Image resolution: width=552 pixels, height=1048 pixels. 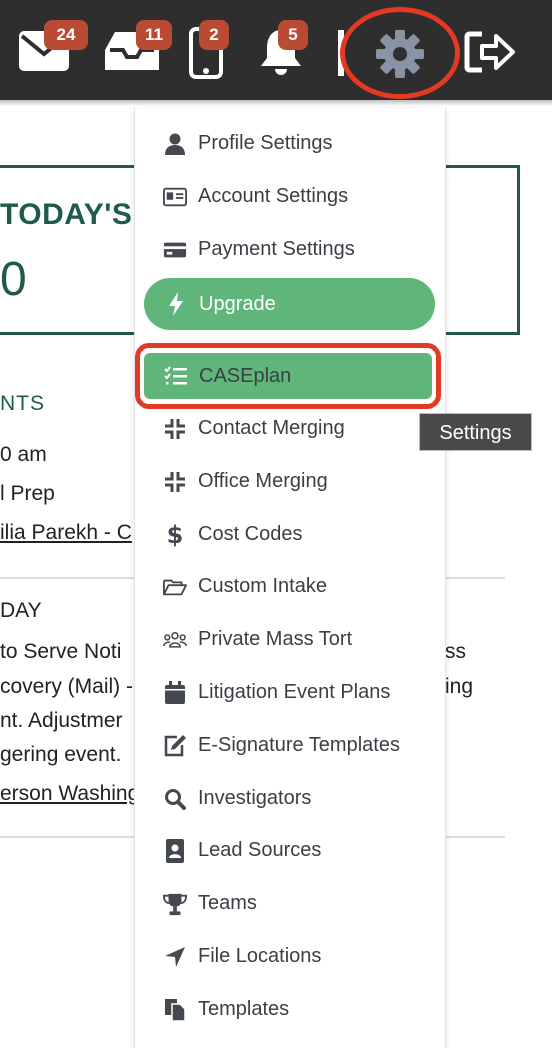 What do you see at coordinates (290, 903) in the screenshot?
I see `menu-item-teams: Teams` at bounding box center [290, 903].